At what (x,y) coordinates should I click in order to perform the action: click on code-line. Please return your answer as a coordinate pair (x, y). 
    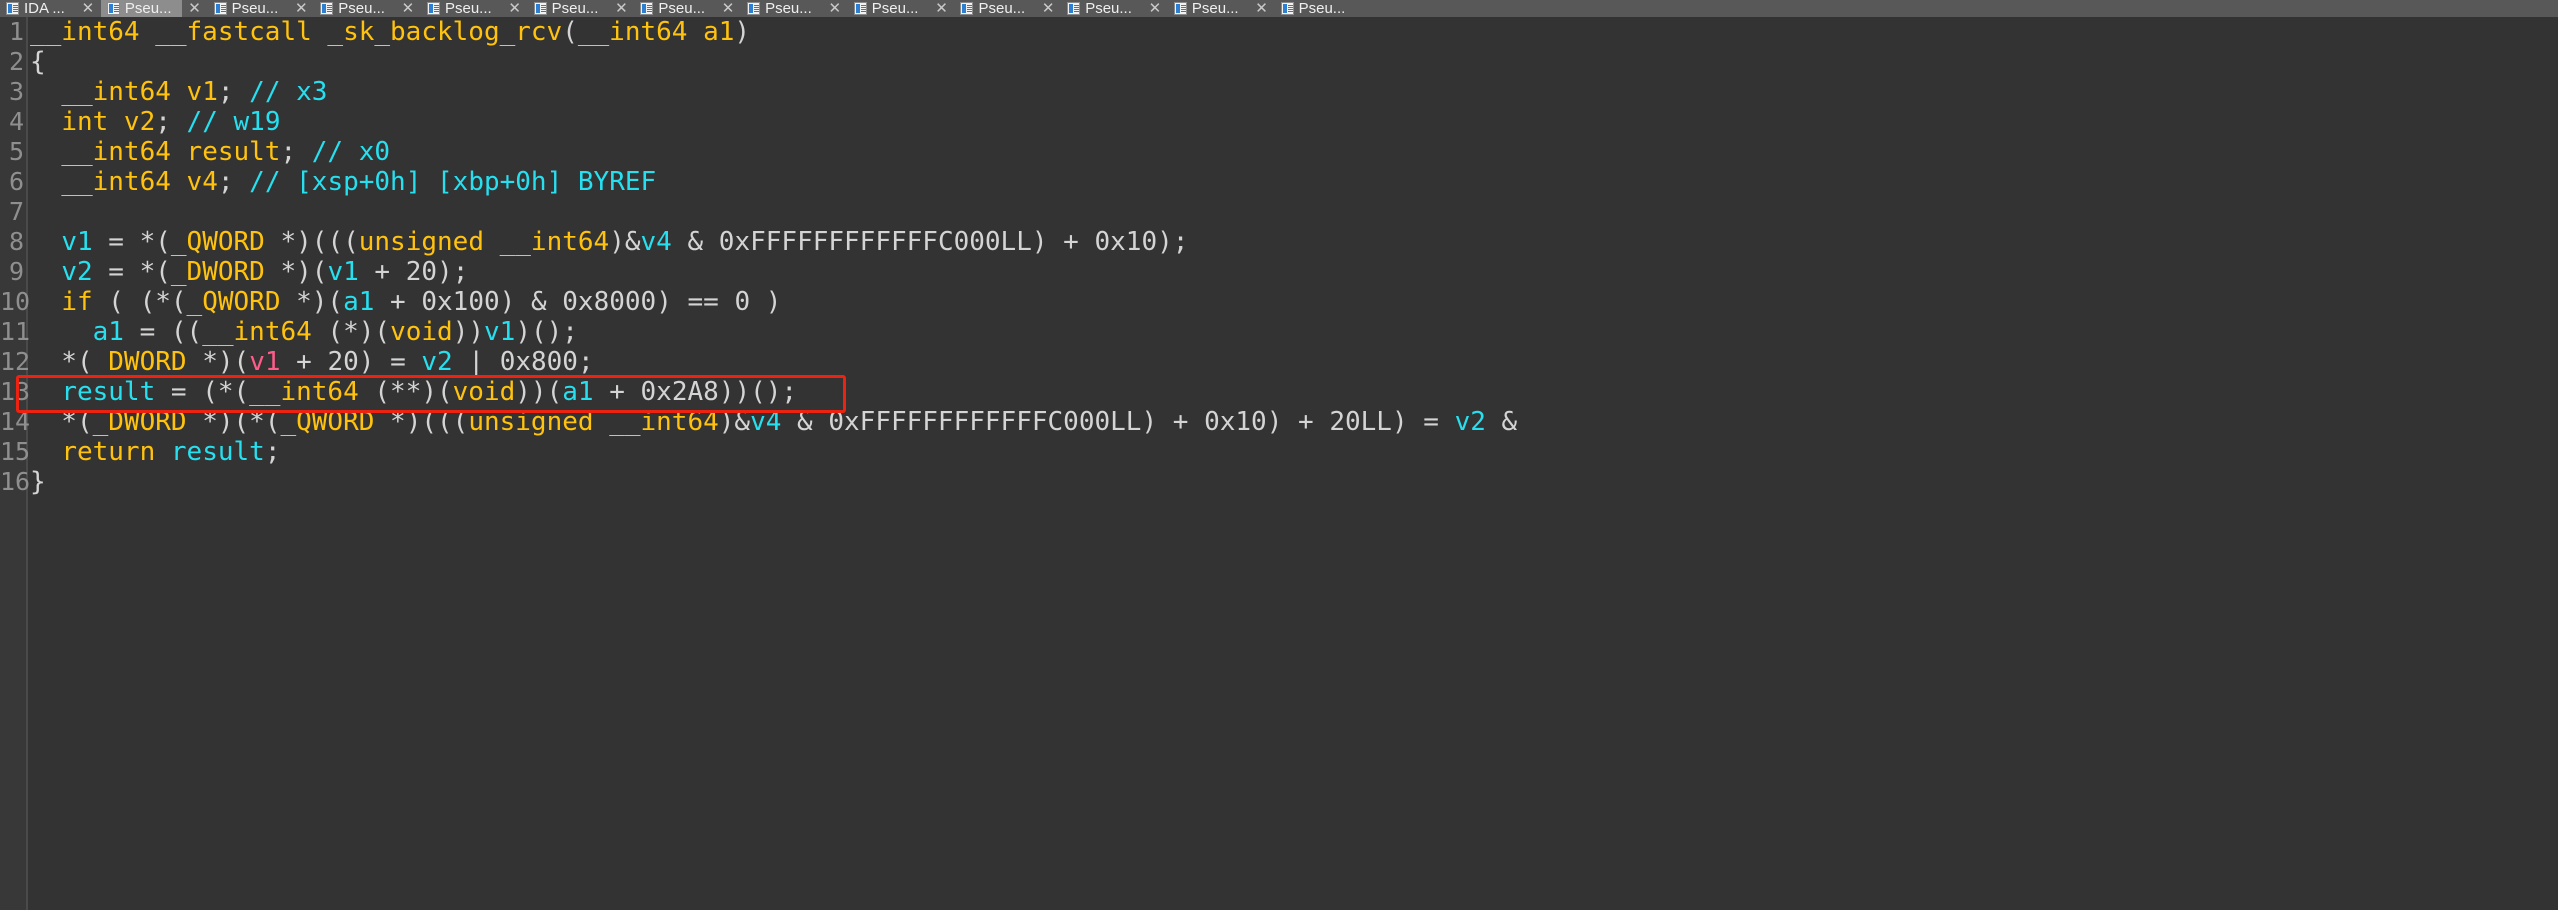
    Looking at the image, I should click on (1294, 212).